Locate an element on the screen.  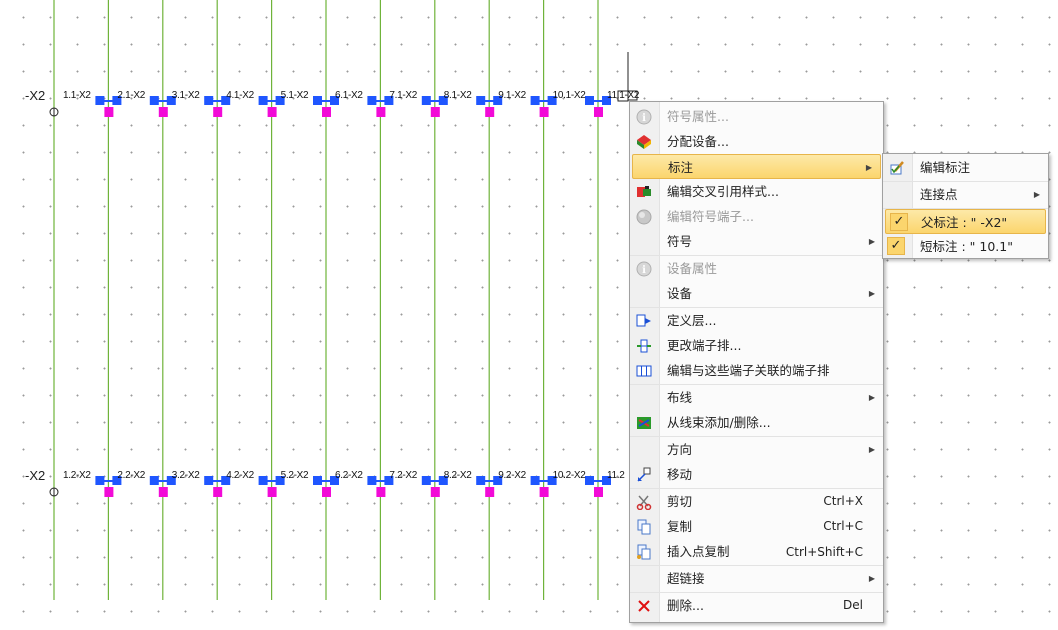
menu-item-11: 编辑与这些端子关联的端子排 is located at coordinates (756, 371).